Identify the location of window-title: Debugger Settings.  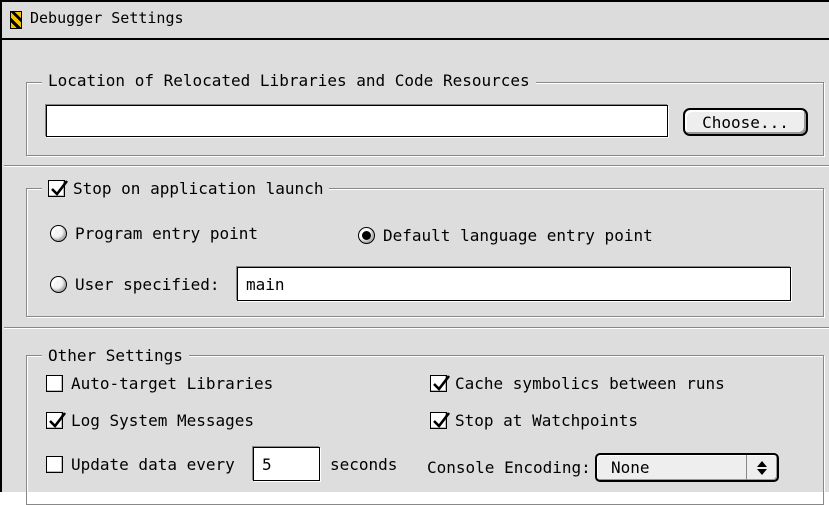
(107, 18).